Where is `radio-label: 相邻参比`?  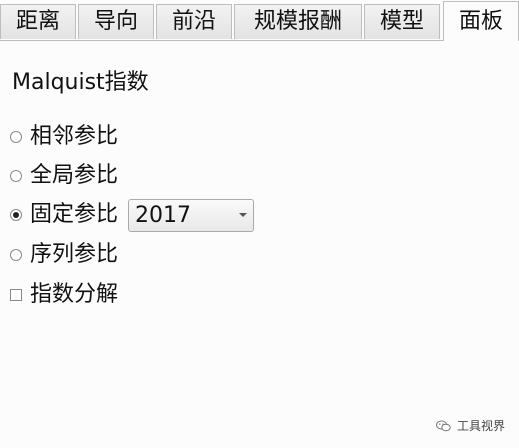
radio-label: 相邻参比 is located at coordinates (74, 136).